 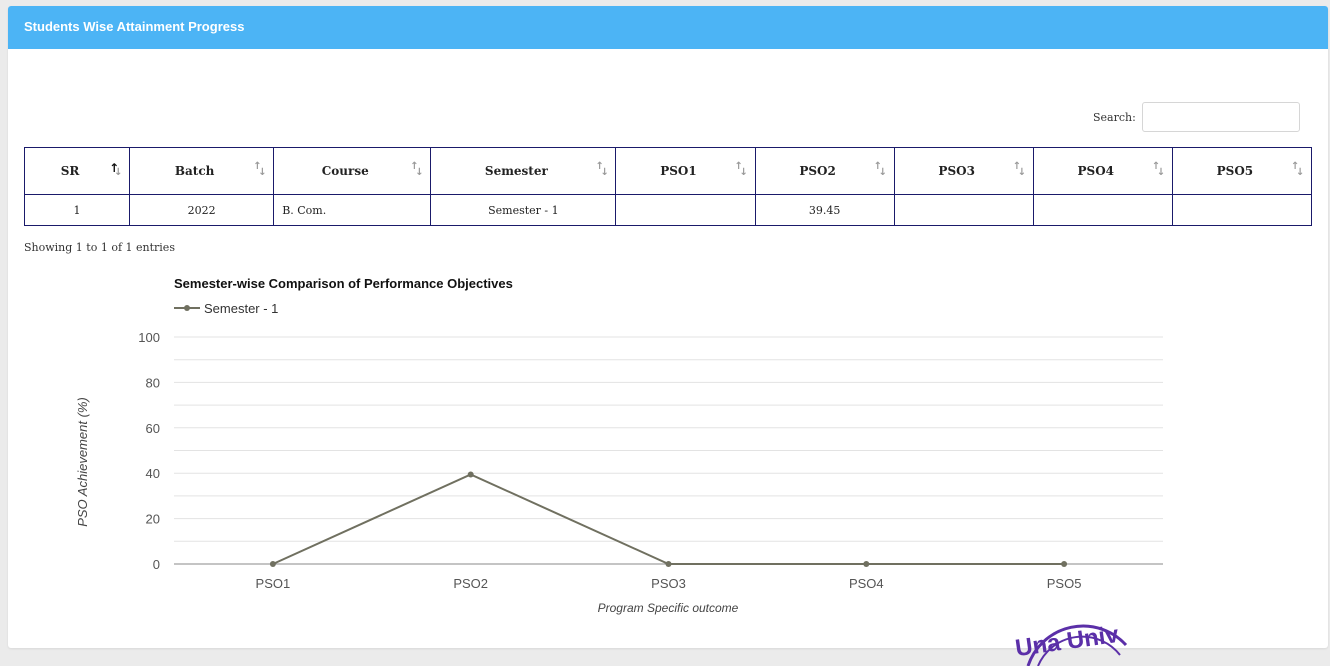 I want to click on column-header-course: Course ↑ ↓, so click(x=352, y=171).